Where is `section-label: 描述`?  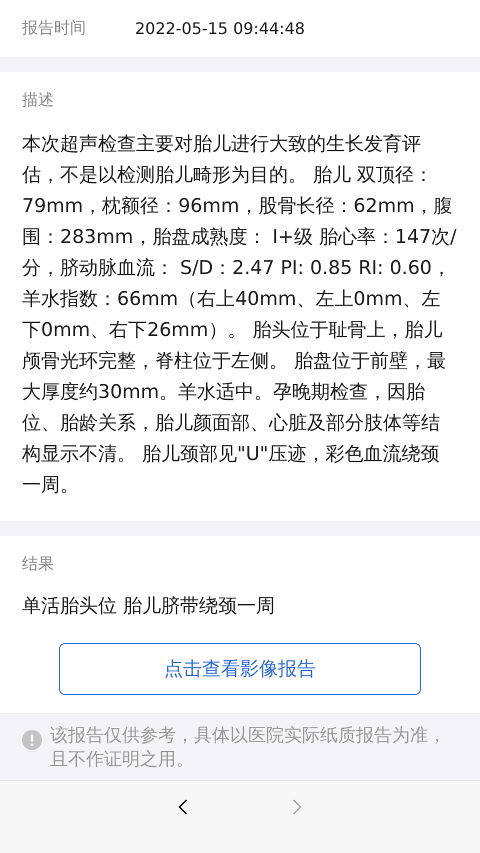 section-label: 描述 is located at coordinates (38, 100).